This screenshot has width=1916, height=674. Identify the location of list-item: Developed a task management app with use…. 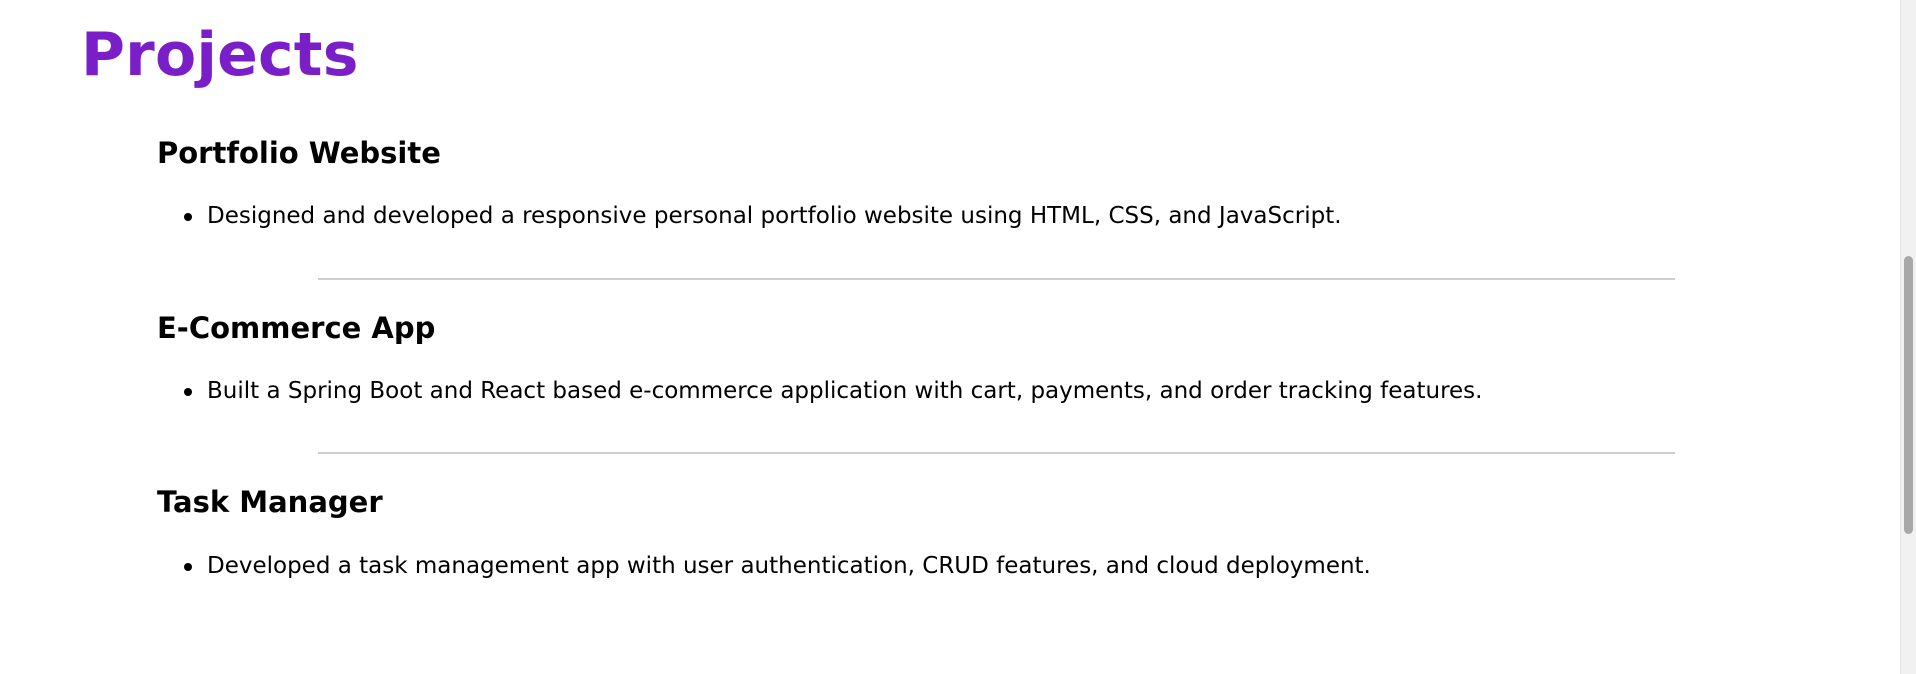
(777, 566).